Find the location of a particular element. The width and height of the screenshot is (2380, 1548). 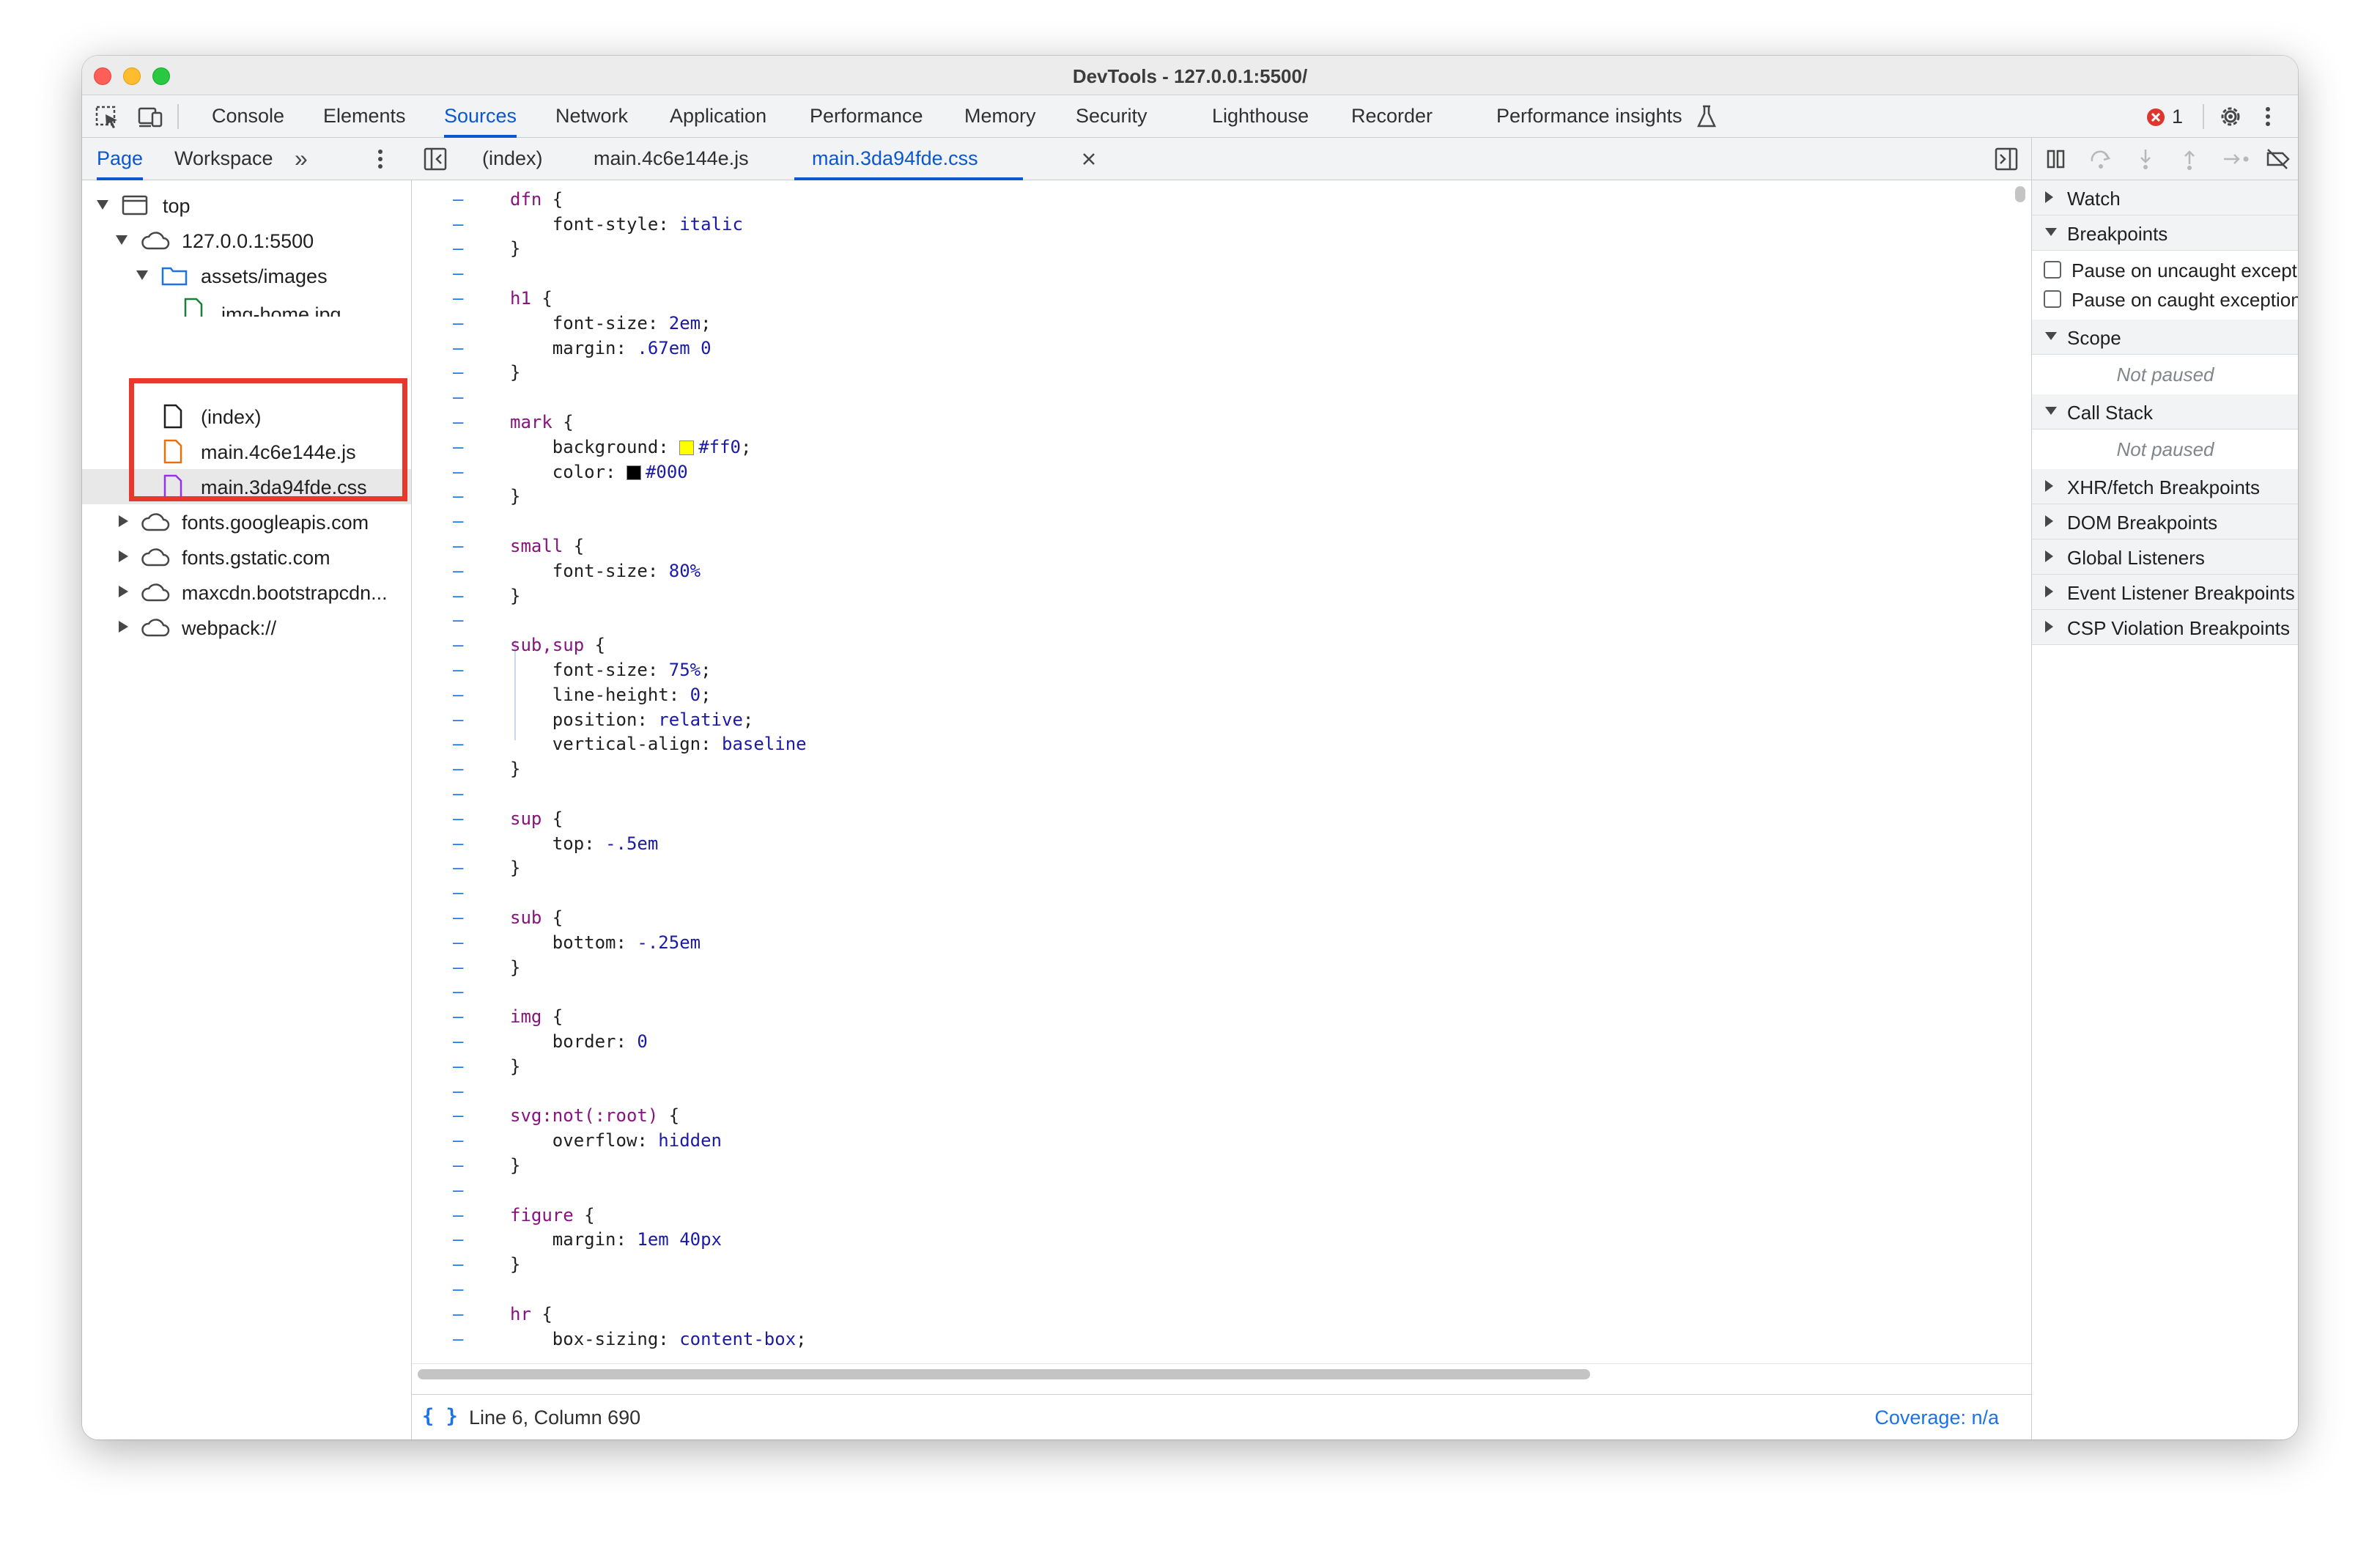

tab-network: Network is located at coordinates (591, 116).